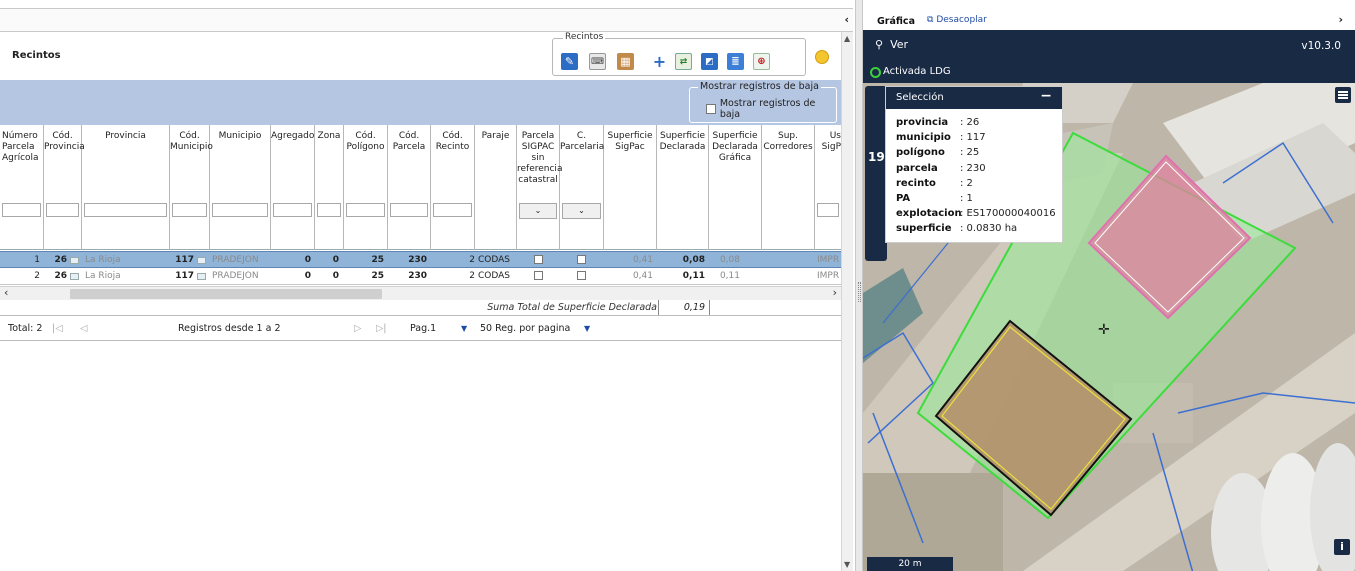 The width and height of the screenshot is (1355, 571). I want to click on scroll-thumb, so click(226, 294).